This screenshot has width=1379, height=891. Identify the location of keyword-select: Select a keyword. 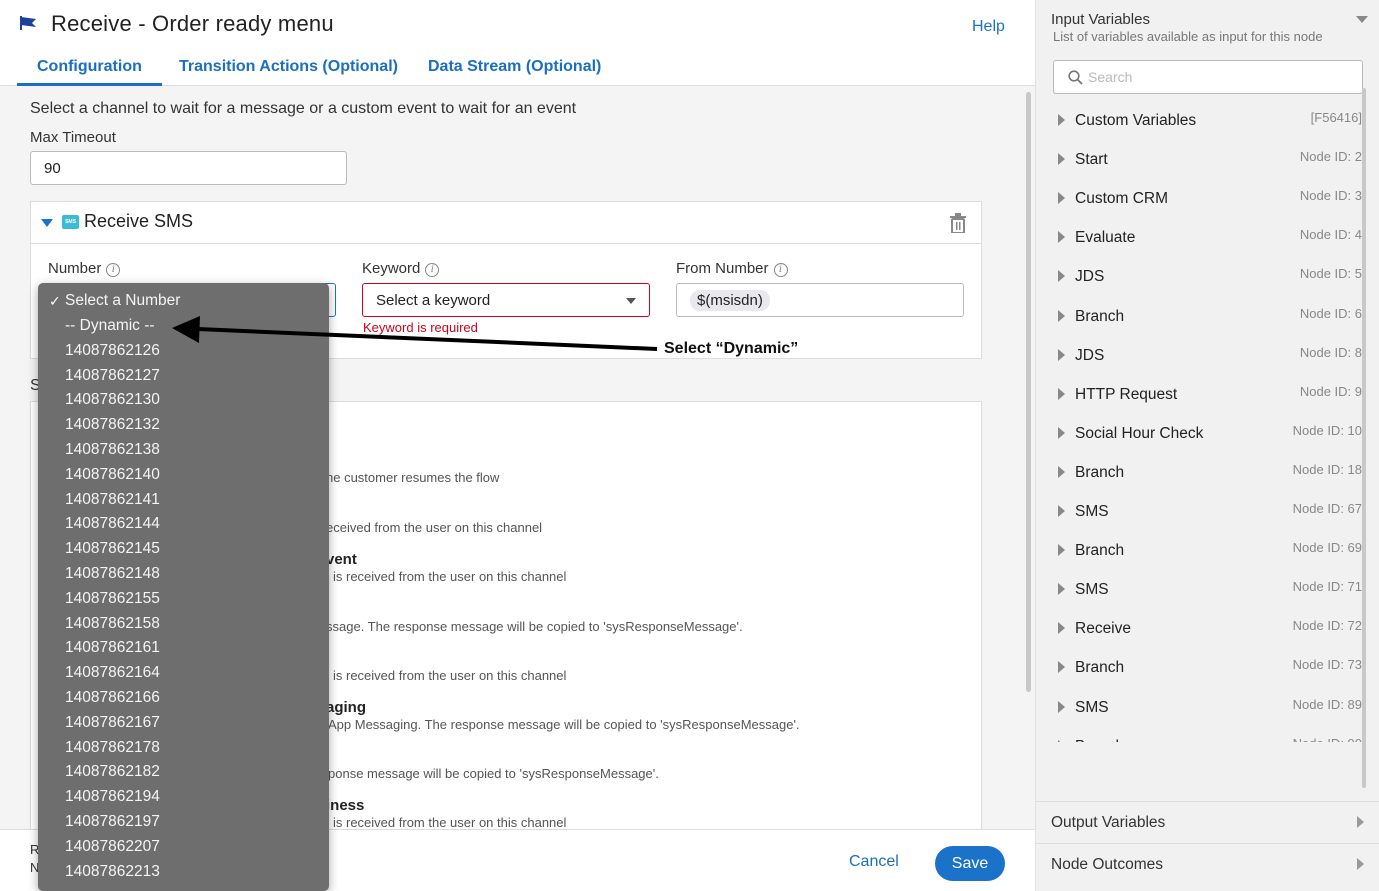
(506, 300).